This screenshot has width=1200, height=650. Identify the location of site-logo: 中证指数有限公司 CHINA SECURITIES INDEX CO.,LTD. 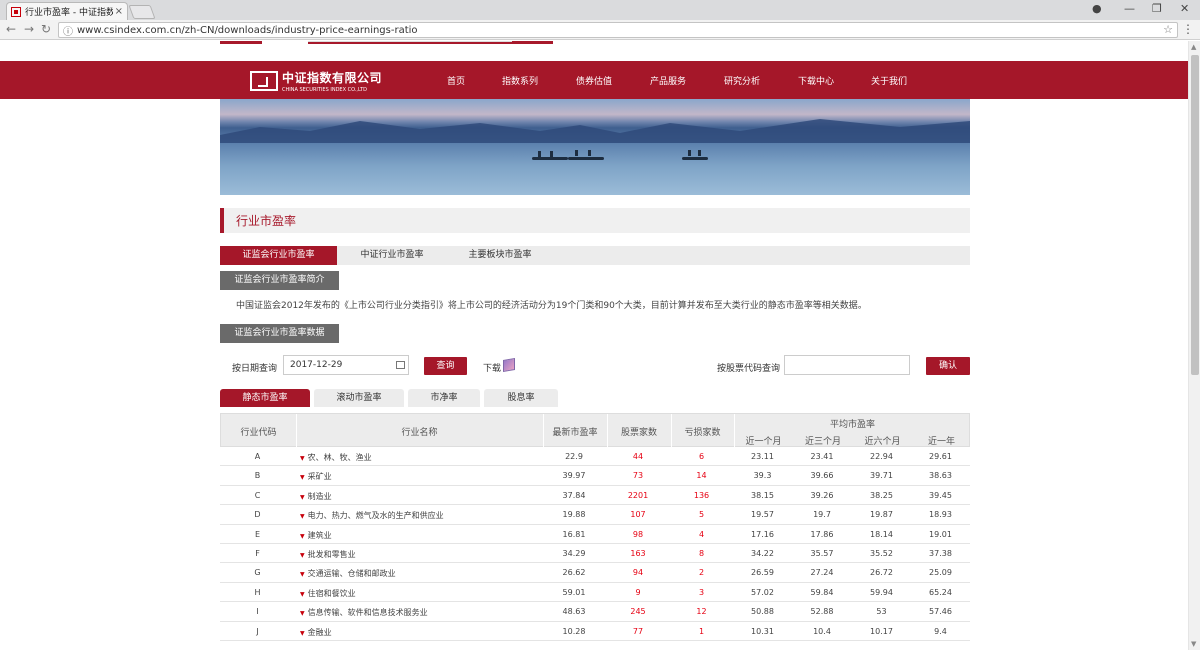
(316, 81).